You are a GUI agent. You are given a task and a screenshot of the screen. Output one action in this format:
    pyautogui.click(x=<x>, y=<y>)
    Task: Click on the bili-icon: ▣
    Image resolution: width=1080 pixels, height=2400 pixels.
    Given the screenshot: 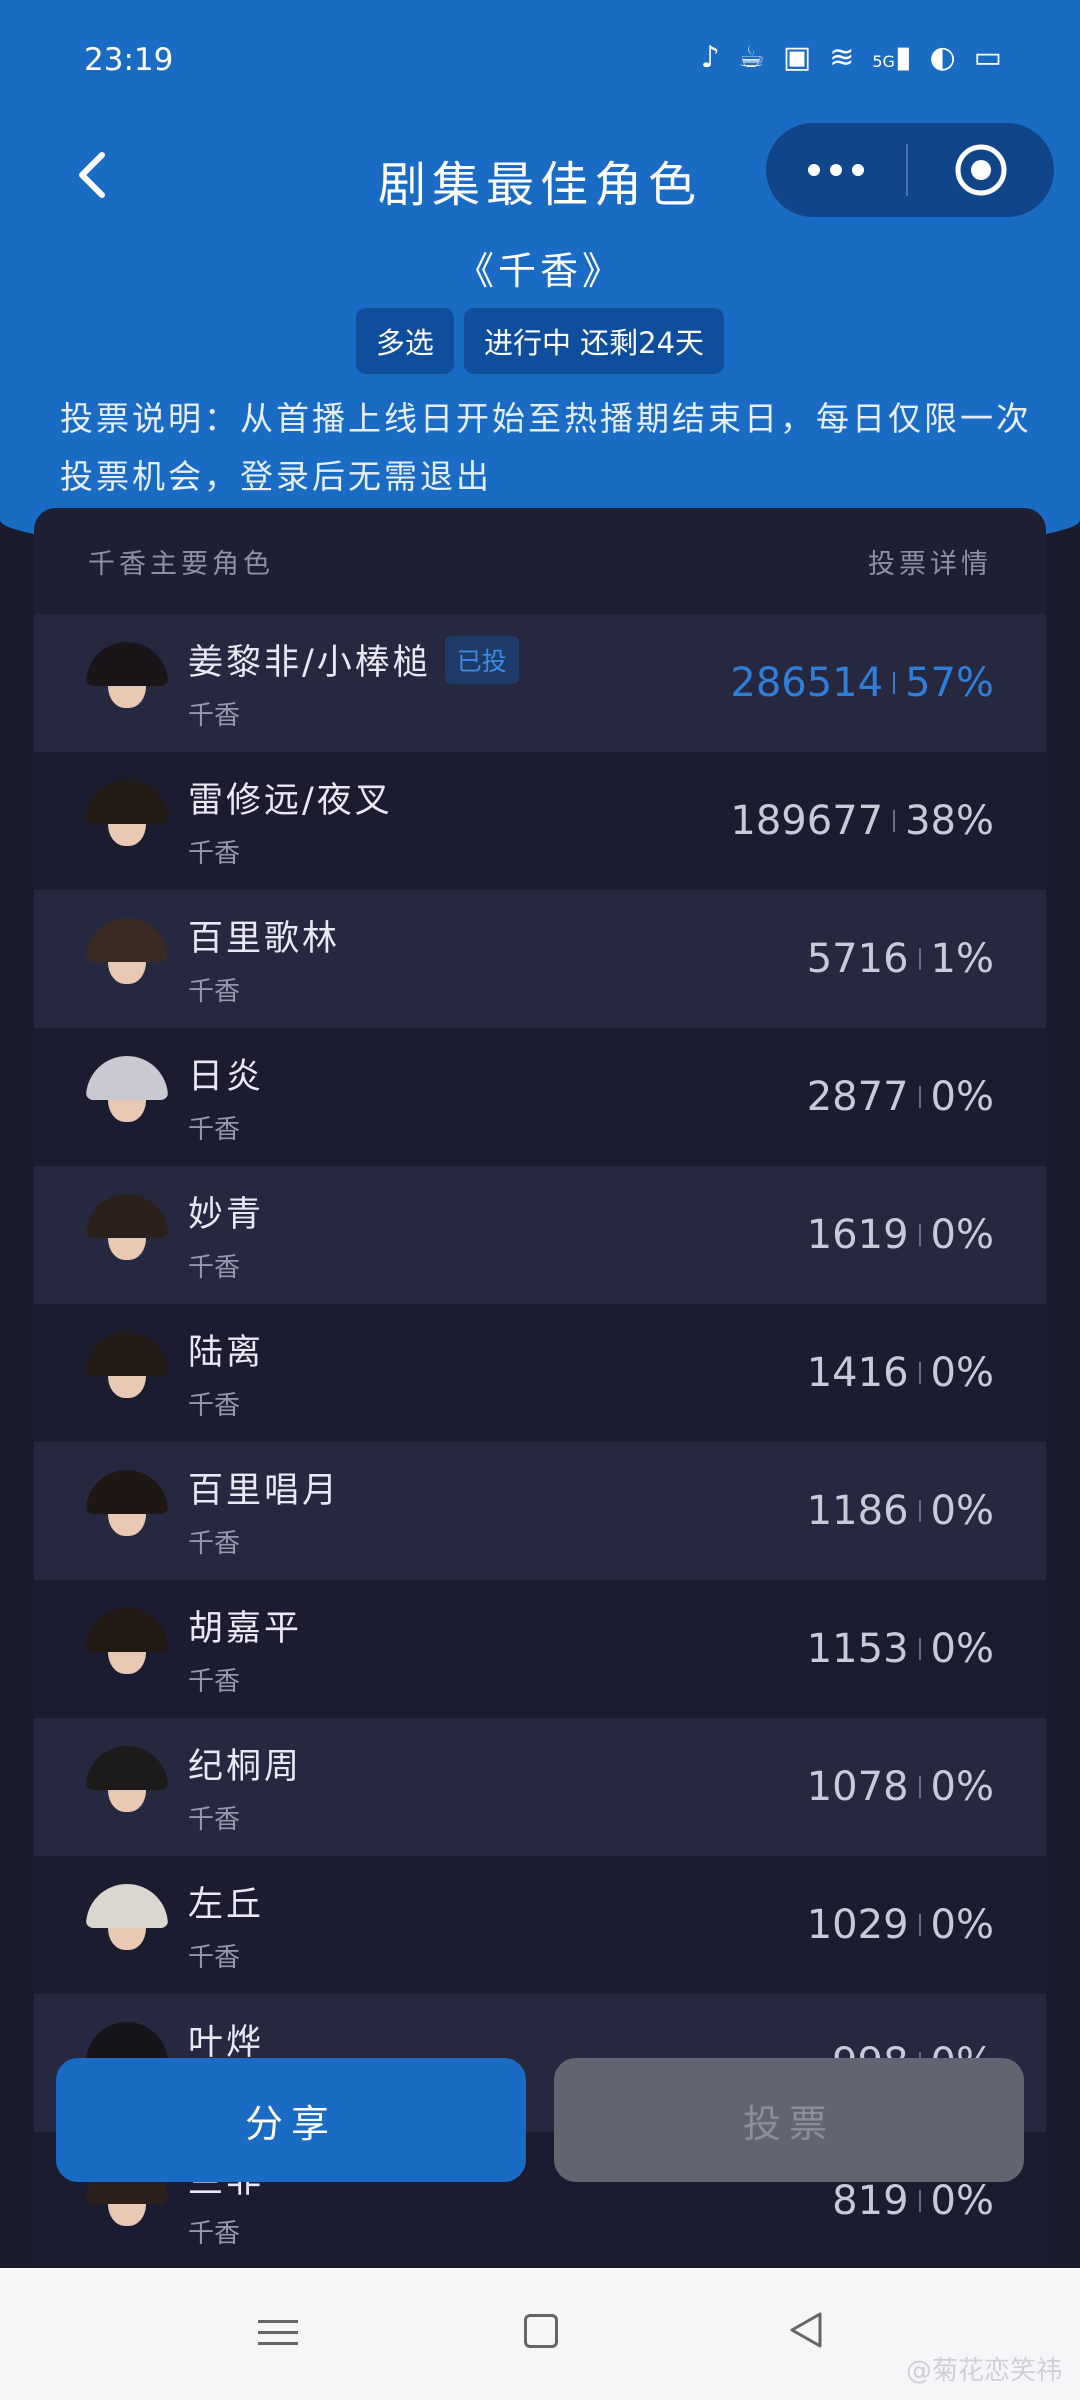 What is the action you would take?
    pyautogui.click(x=797, y=57)
    